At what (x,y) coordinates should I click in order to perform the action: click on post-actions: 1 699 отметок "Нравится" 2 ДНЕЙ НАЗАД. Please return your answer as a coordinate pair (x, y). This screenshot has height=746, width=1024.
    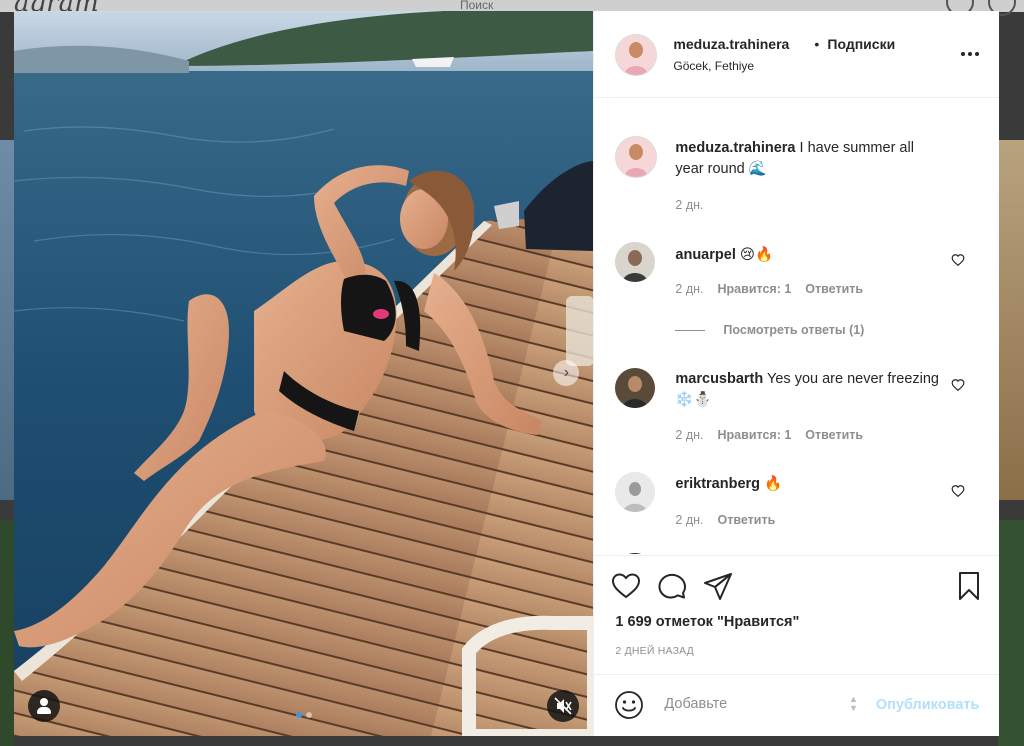
    Looking at the image, I should click on (797, 610).